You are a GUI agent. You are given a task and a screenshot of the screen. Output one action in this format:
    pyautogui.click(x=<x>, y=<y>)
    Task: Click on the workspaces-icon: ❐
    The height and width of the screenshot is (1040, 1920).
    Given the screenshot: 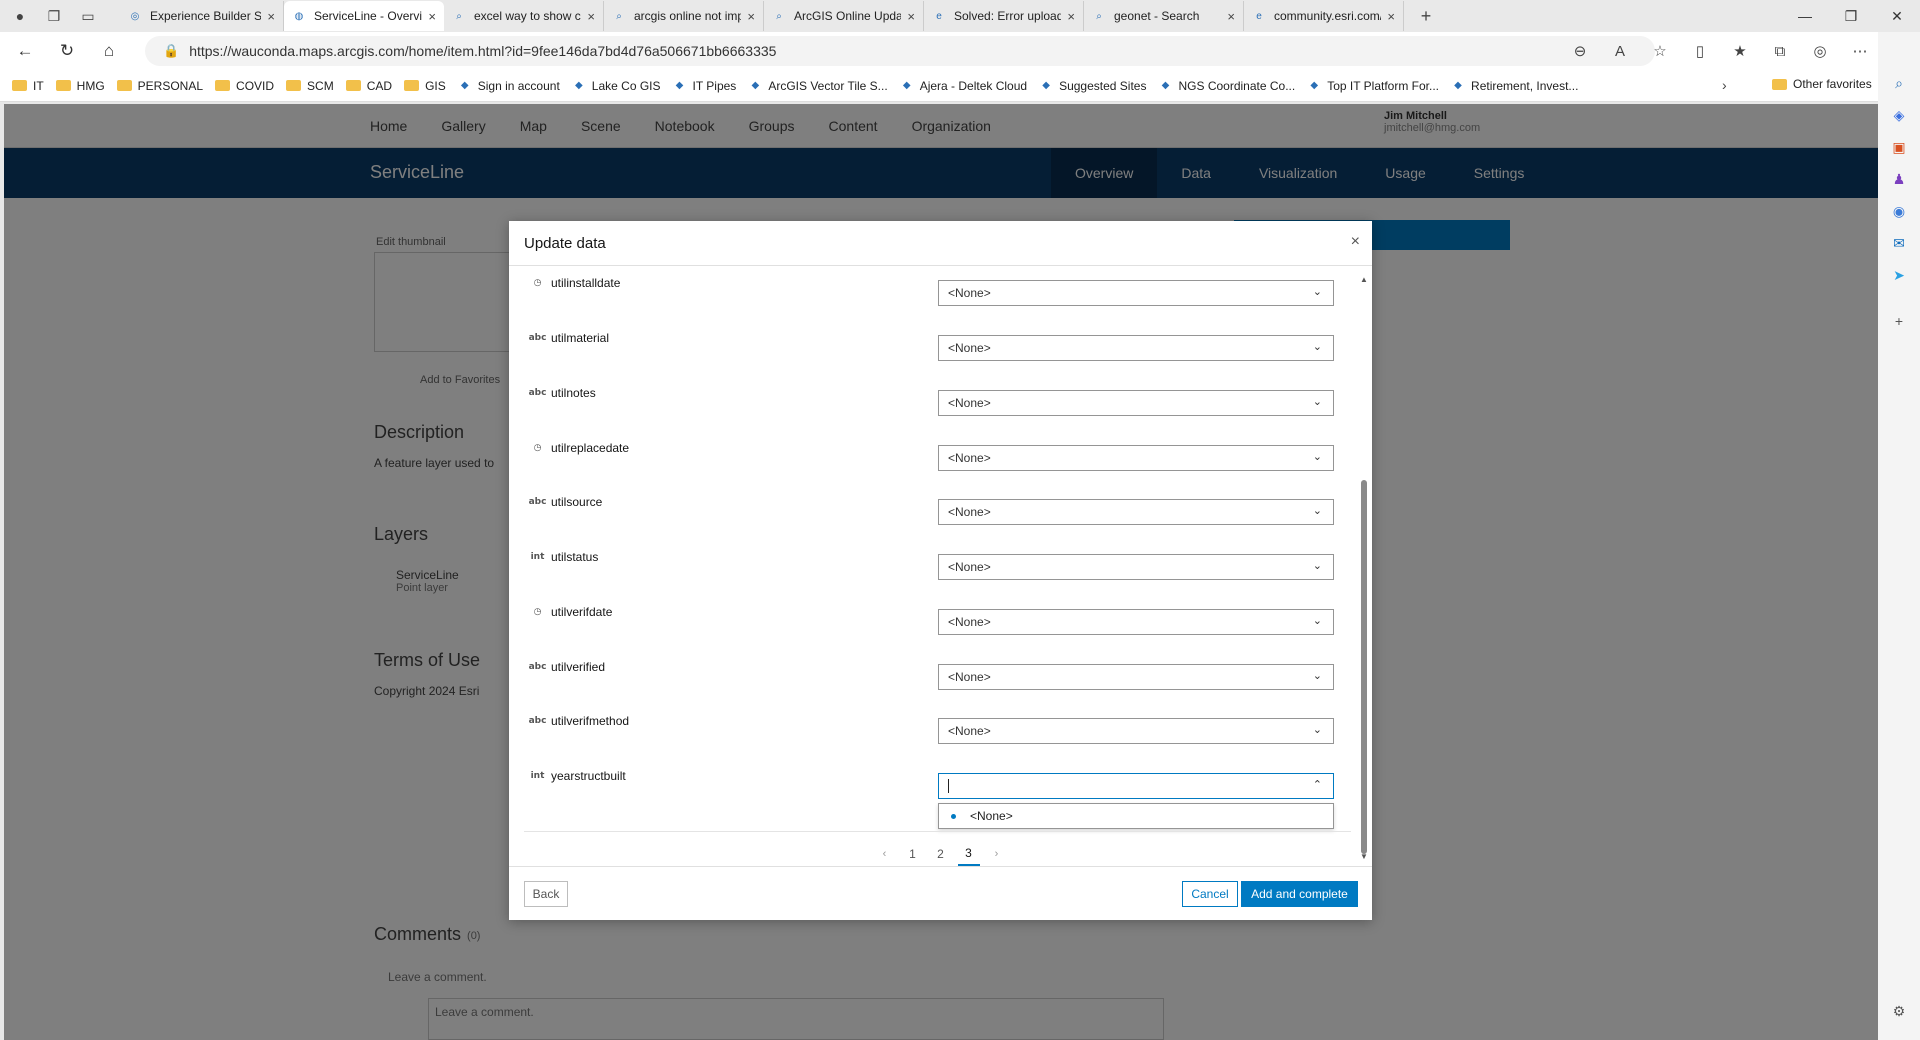 What is the action you would take?
    pyautogui.click(x=54, y=16)
    